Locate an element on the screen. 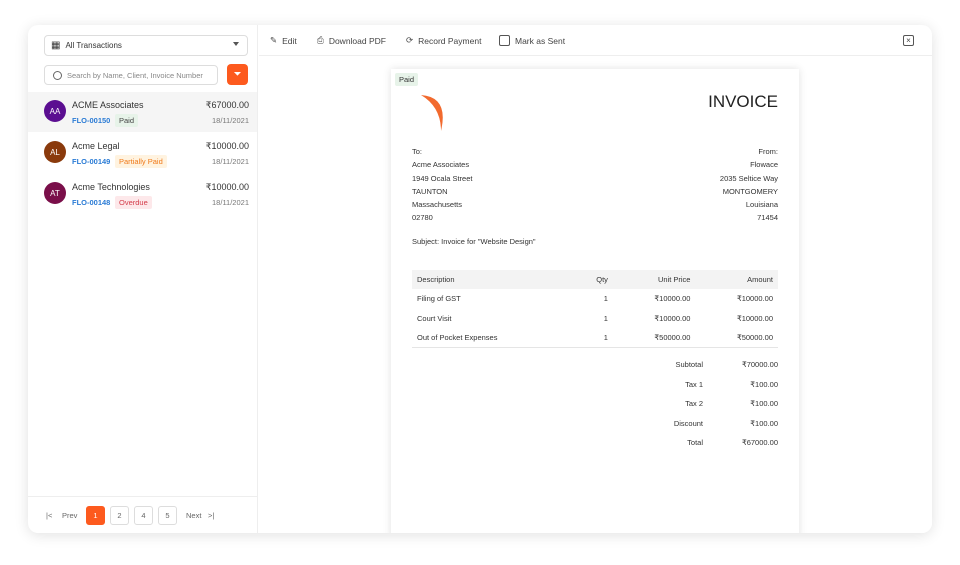 The height and width of the screenshot is (565, 960). filter-button: ⏷ is located at coordinates (237, 74).